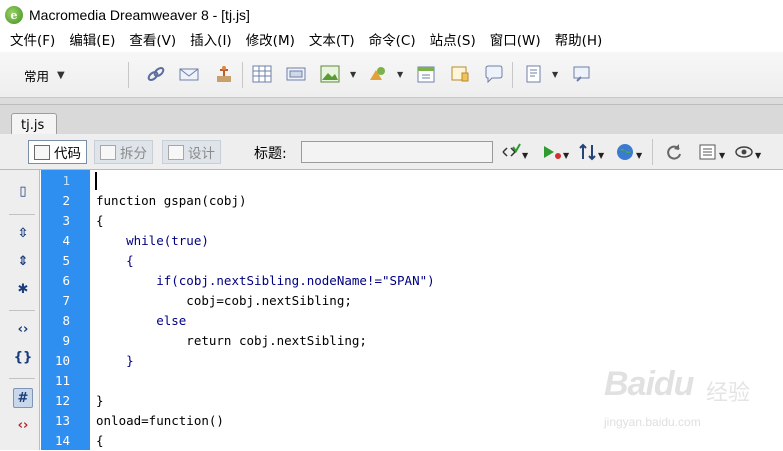  I want to click on document-title-input, so click(397, 152).